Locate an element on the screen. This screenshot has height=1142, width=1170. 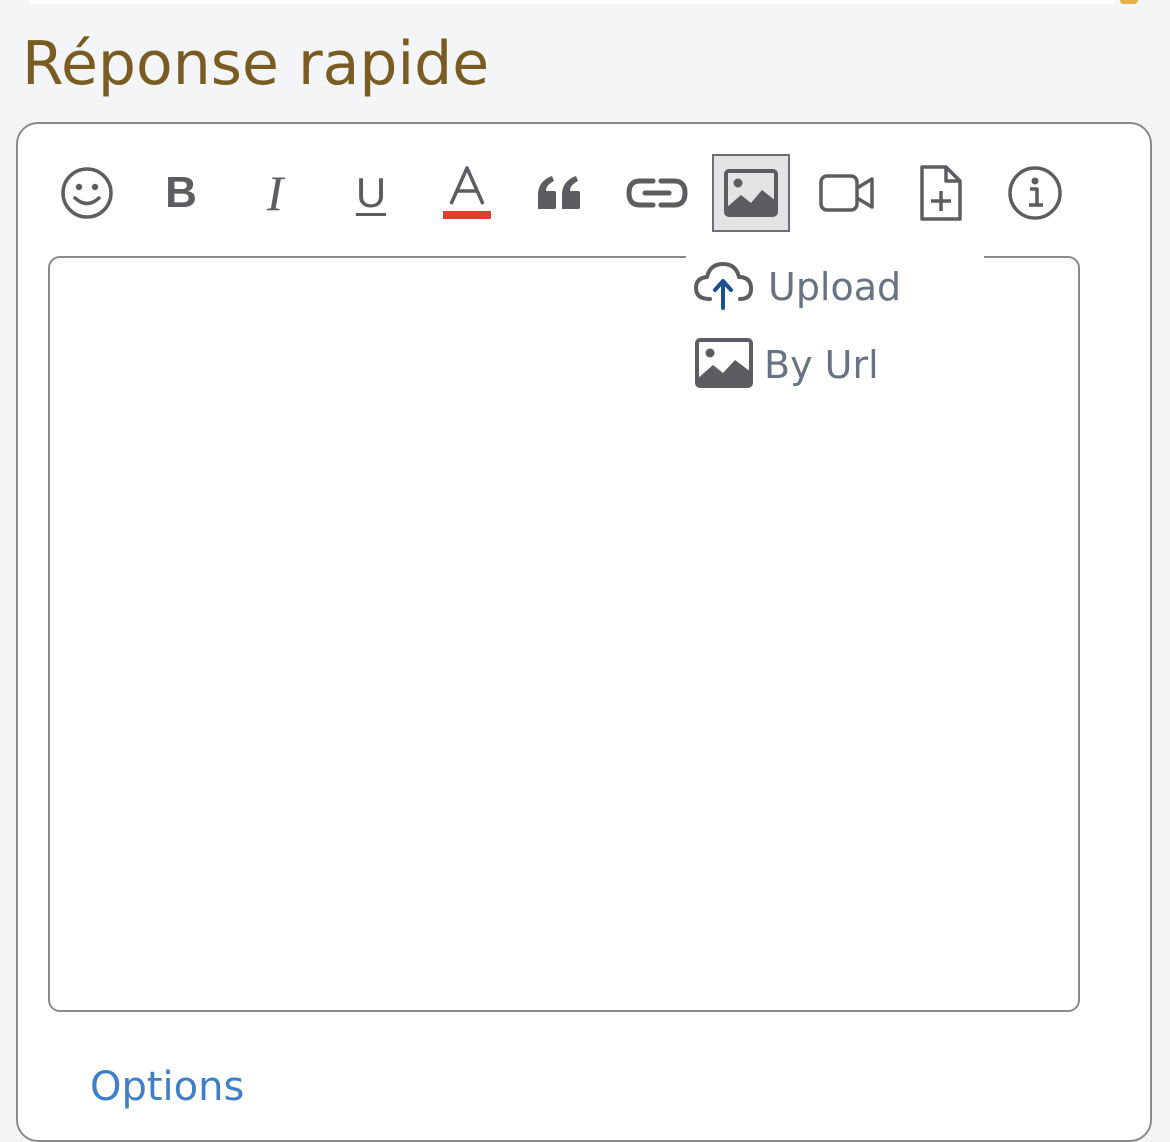
quote-button is located at coordinates (559, 193).